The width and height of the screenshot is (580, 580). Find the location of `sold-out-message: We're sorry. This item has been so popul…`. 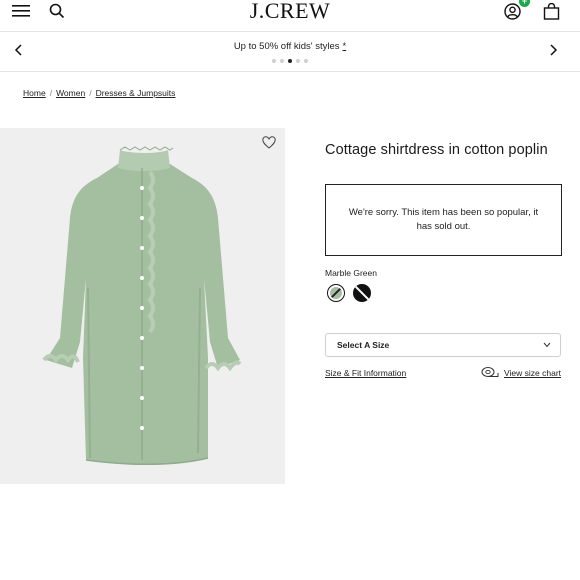

sold-out-message: We're sorry. This item has been so popul… is located at coordinates (443, 219).